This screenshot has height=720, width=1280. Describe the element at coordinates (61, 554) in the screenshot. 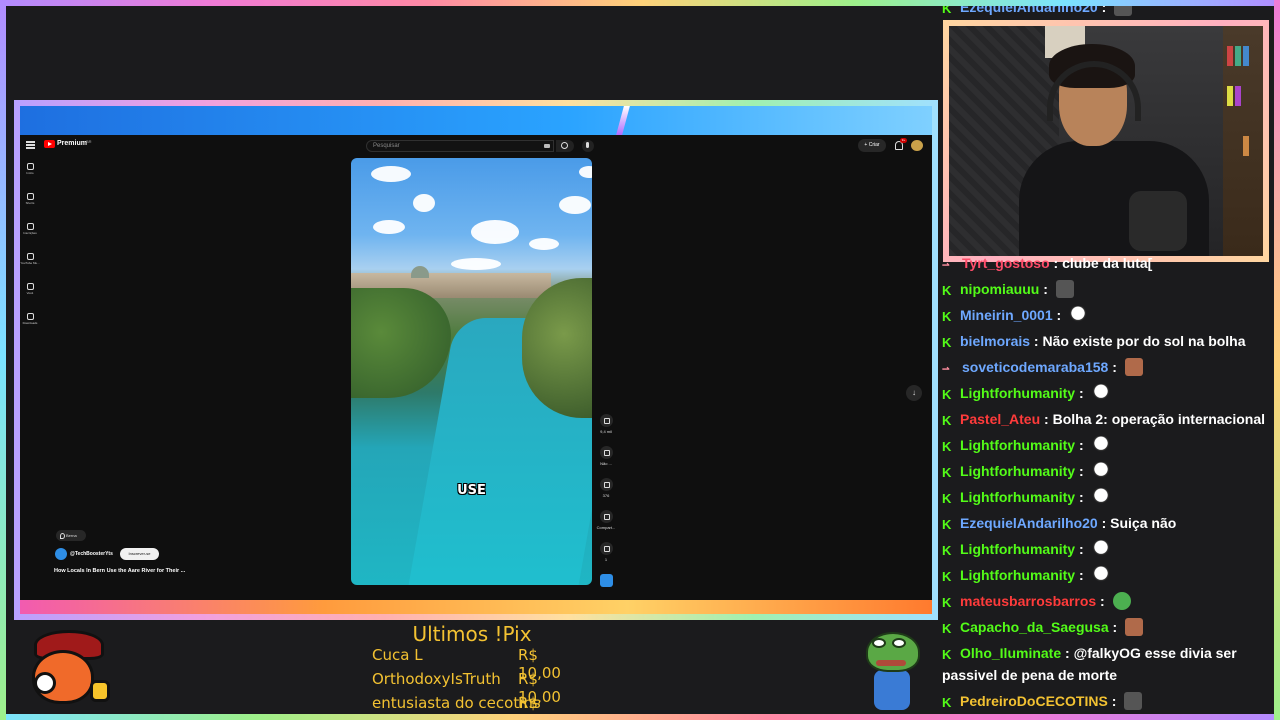

I see `channel-avatar` at that location.